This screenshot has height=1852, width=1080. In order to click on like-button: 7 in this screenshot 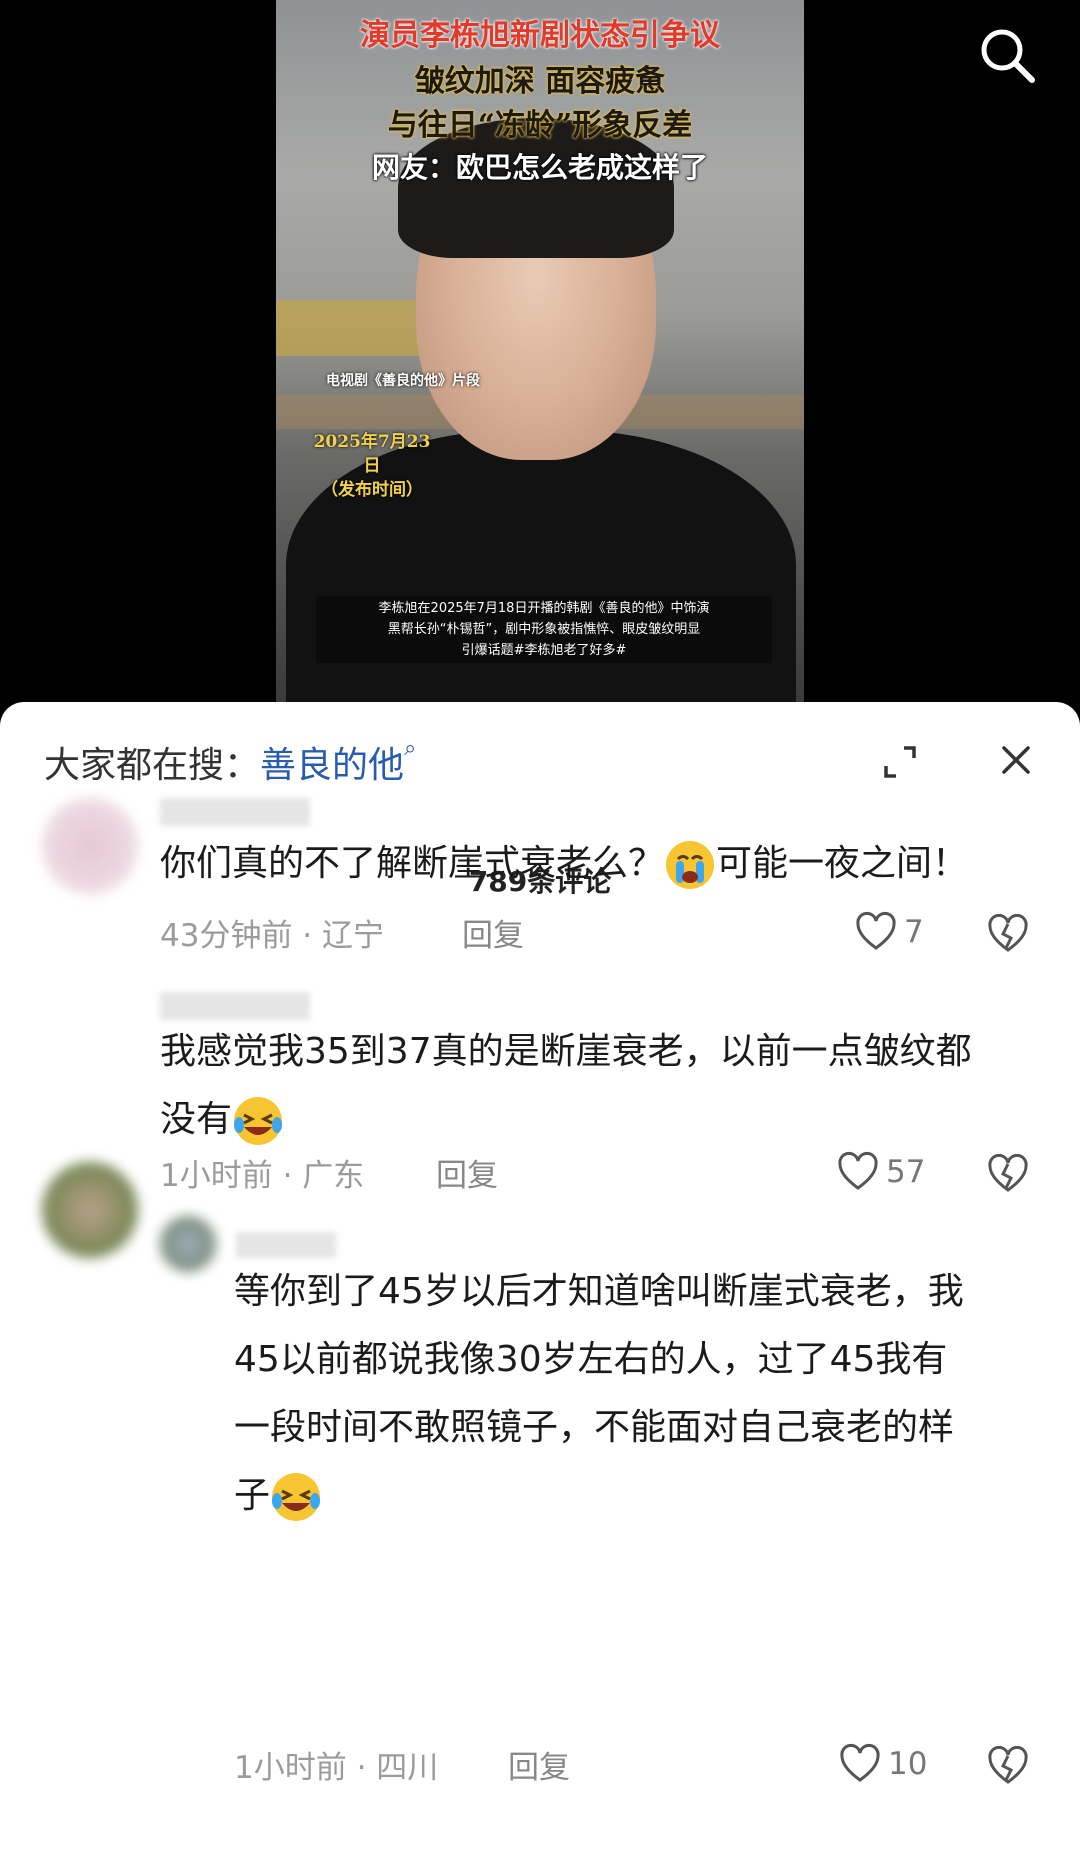, I will do `click(889, 932)`.